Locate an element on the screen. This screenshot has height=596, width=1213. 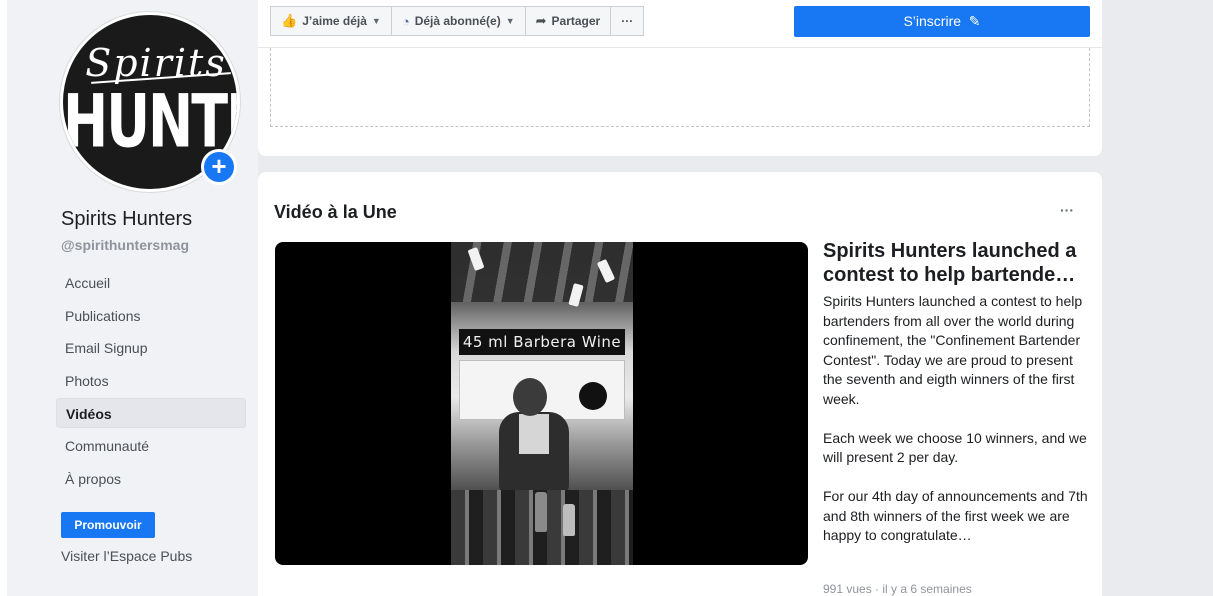
rss-follow-icon: ◔ is located at coordinates (405, 21).